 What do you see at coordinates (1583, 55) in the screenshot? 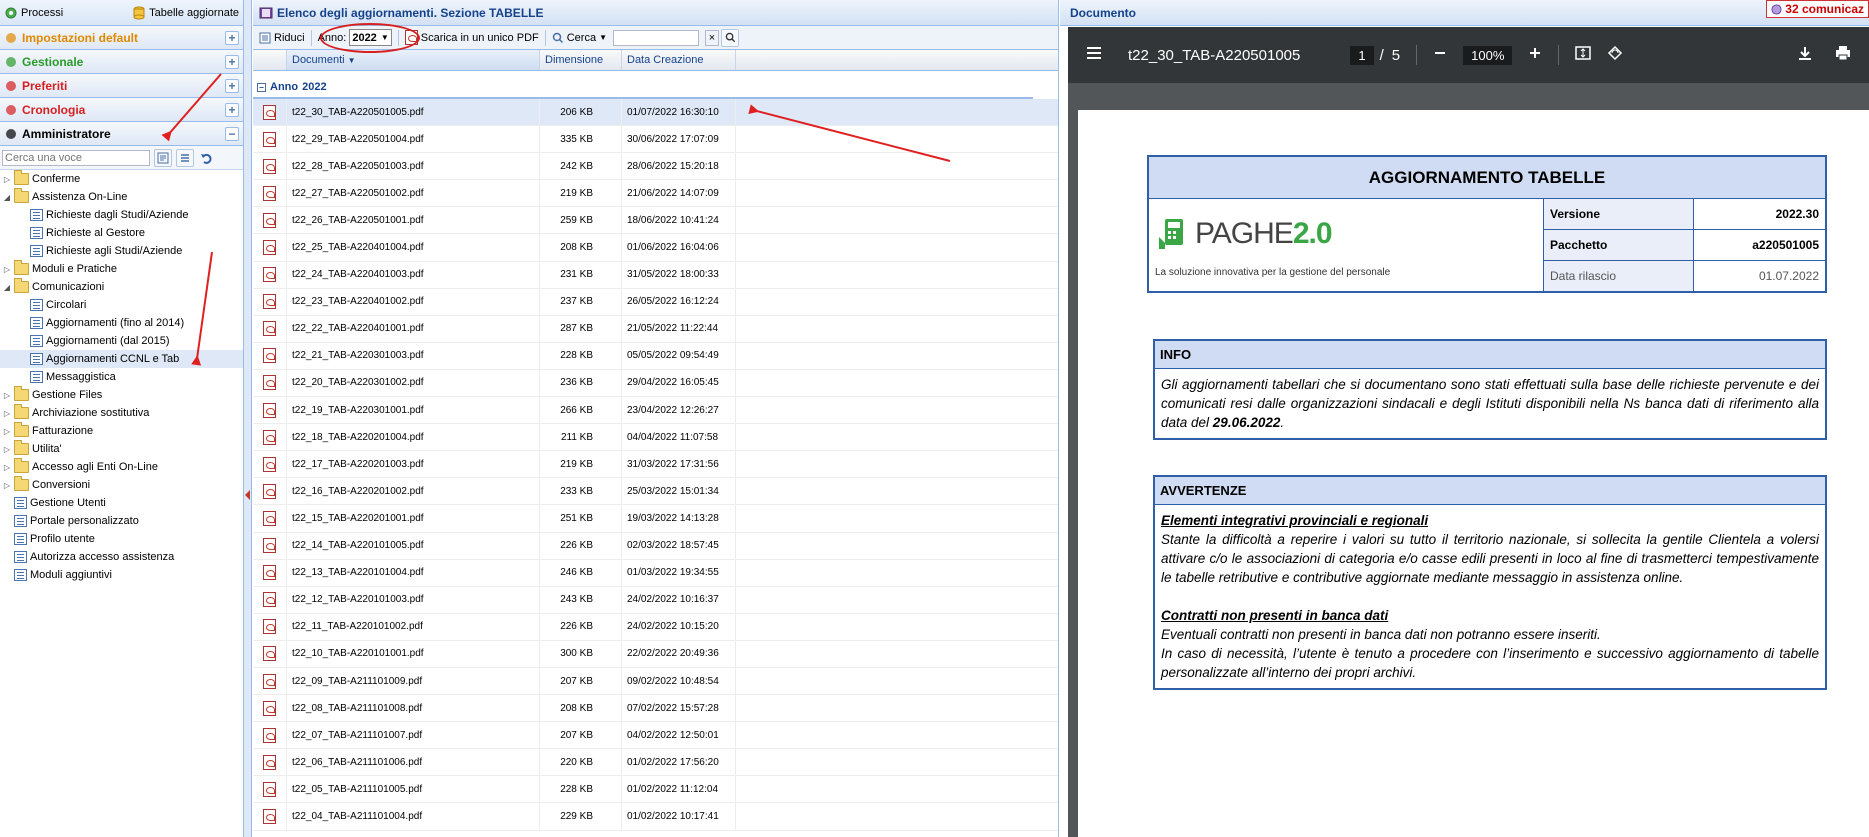
I see `fit-page-icon` at bounding box center [1583, 55].